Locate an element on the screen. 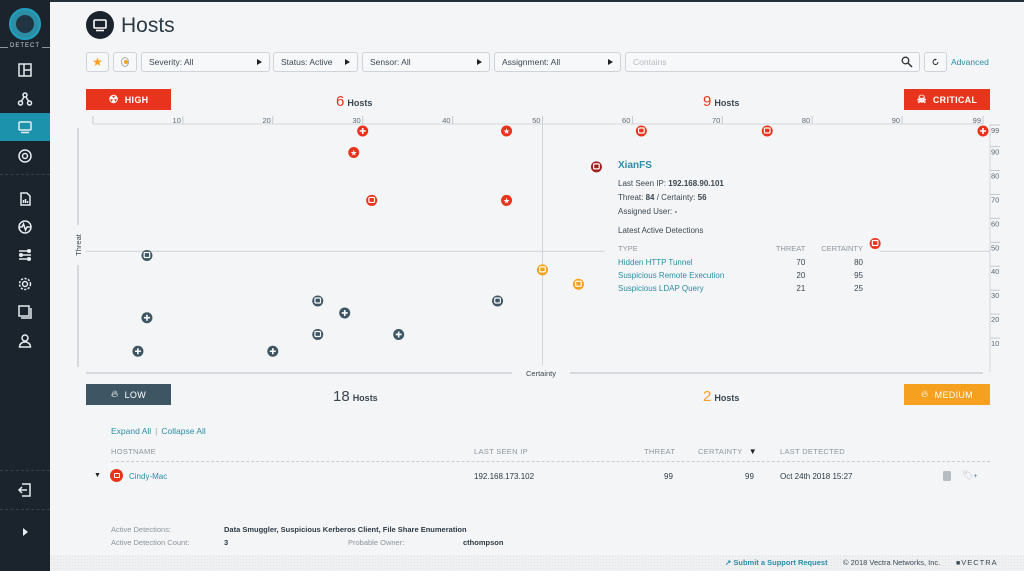  critical-count: 9 Hosts is located at coordinates (721, 101).